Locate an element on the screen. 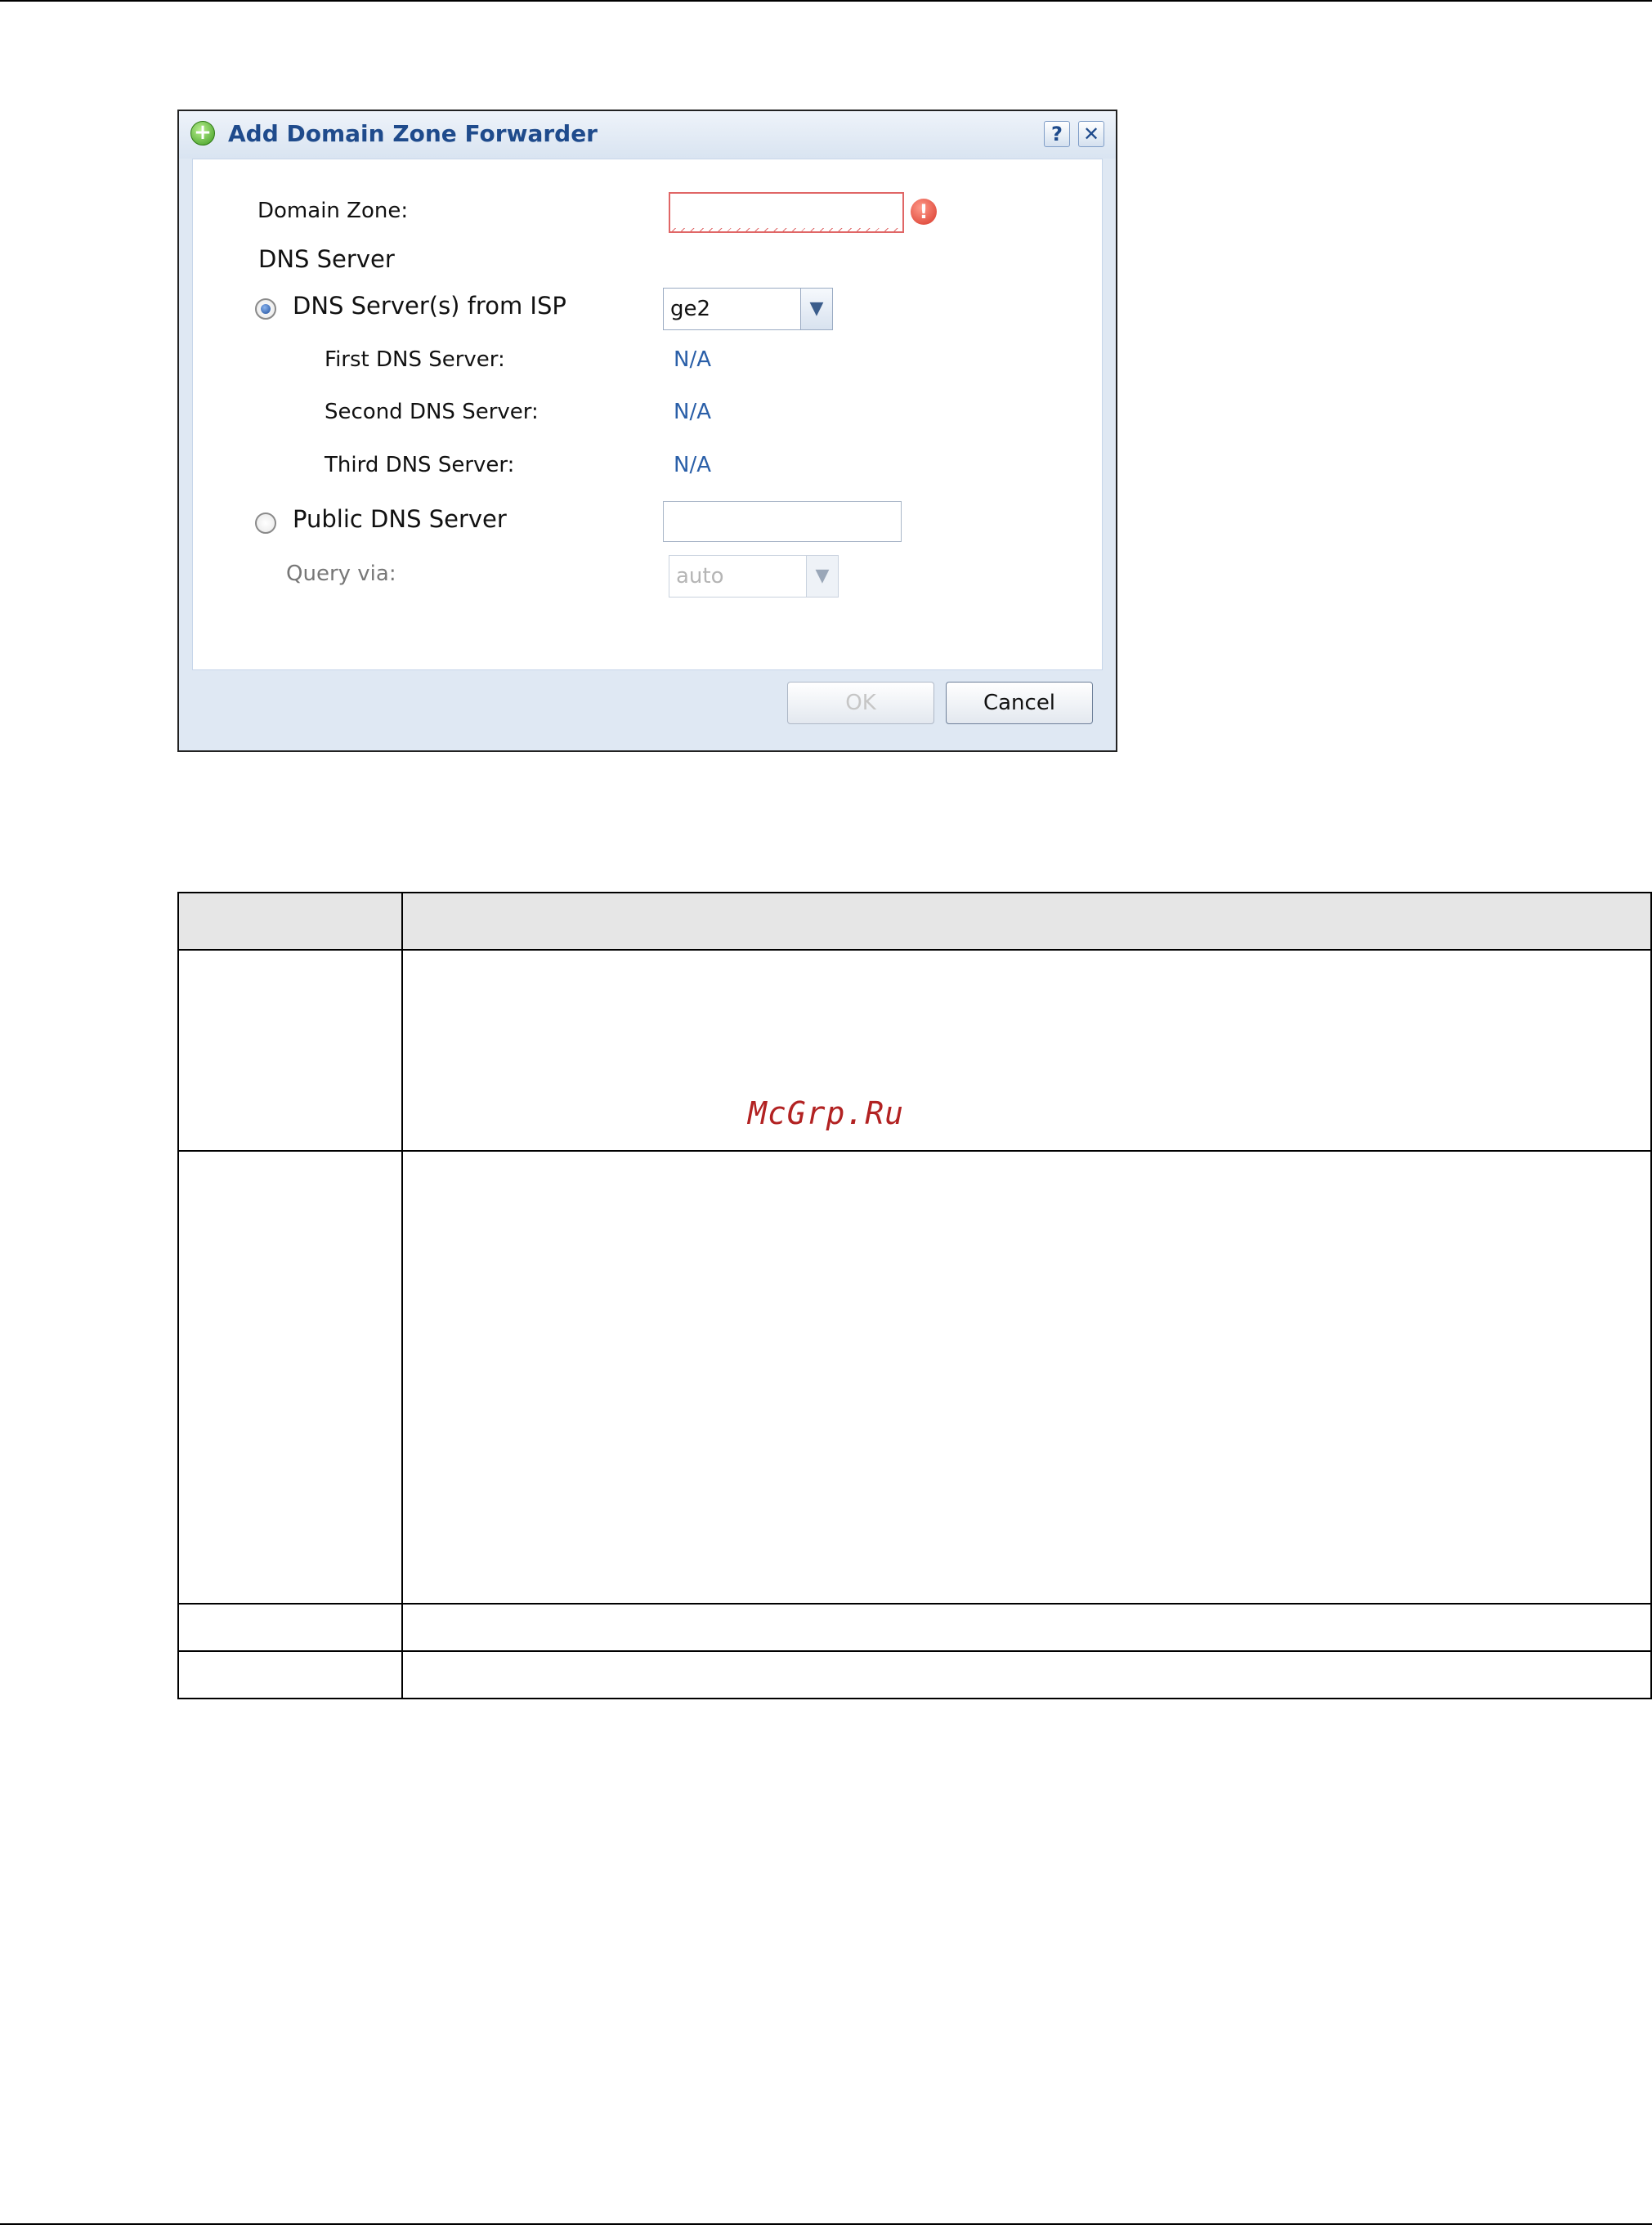 The width and height of the screenshot is (1652, 2229). second-dns-value: N/A is located at coordinates (692, 412).